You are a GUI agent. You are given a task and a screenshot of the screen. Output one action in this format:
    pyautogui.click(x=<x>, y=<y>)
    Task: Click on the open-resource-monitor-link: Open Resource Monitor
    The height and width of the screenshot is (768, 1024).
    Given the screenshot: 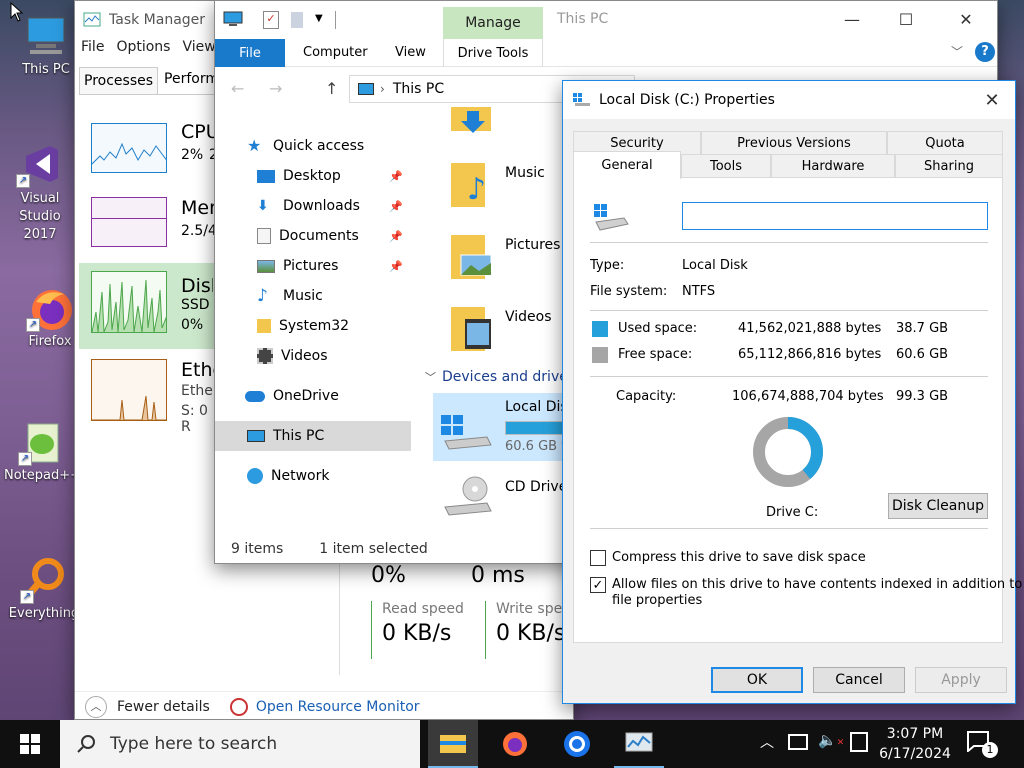 What is the action you would take?
    pyautogui.click(x=338, y=707)
    